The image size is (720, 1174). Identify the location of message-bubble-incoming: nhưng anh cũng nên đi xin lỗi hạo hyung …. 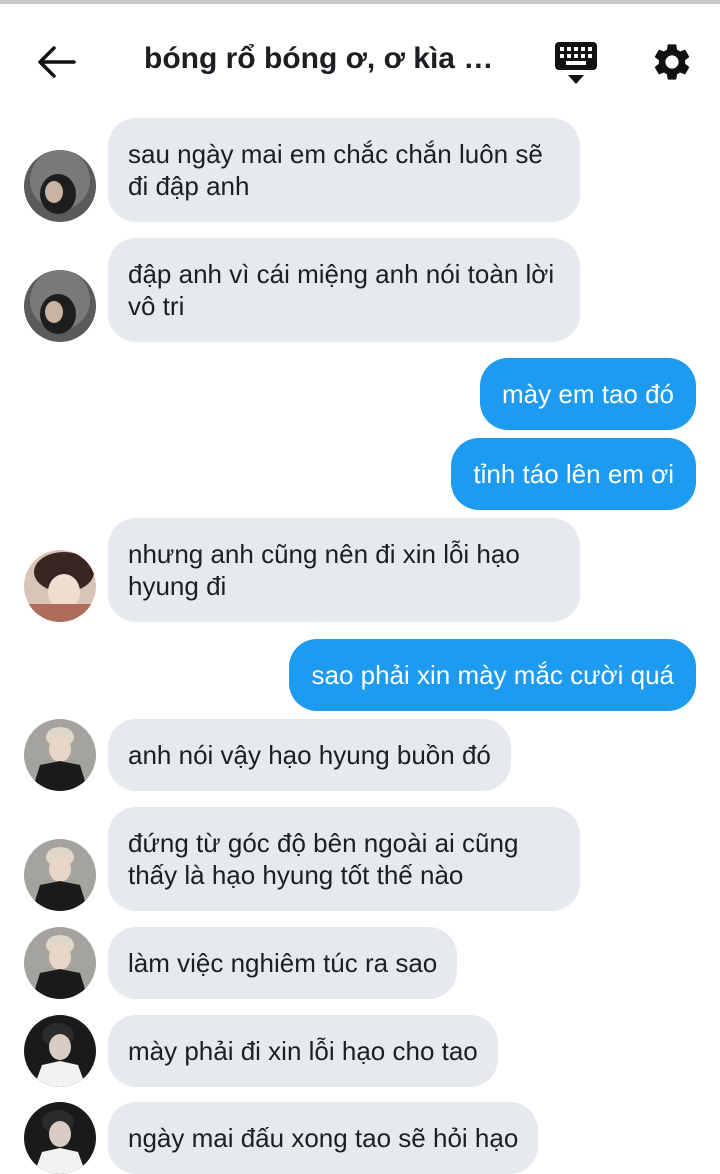
(344, 570).